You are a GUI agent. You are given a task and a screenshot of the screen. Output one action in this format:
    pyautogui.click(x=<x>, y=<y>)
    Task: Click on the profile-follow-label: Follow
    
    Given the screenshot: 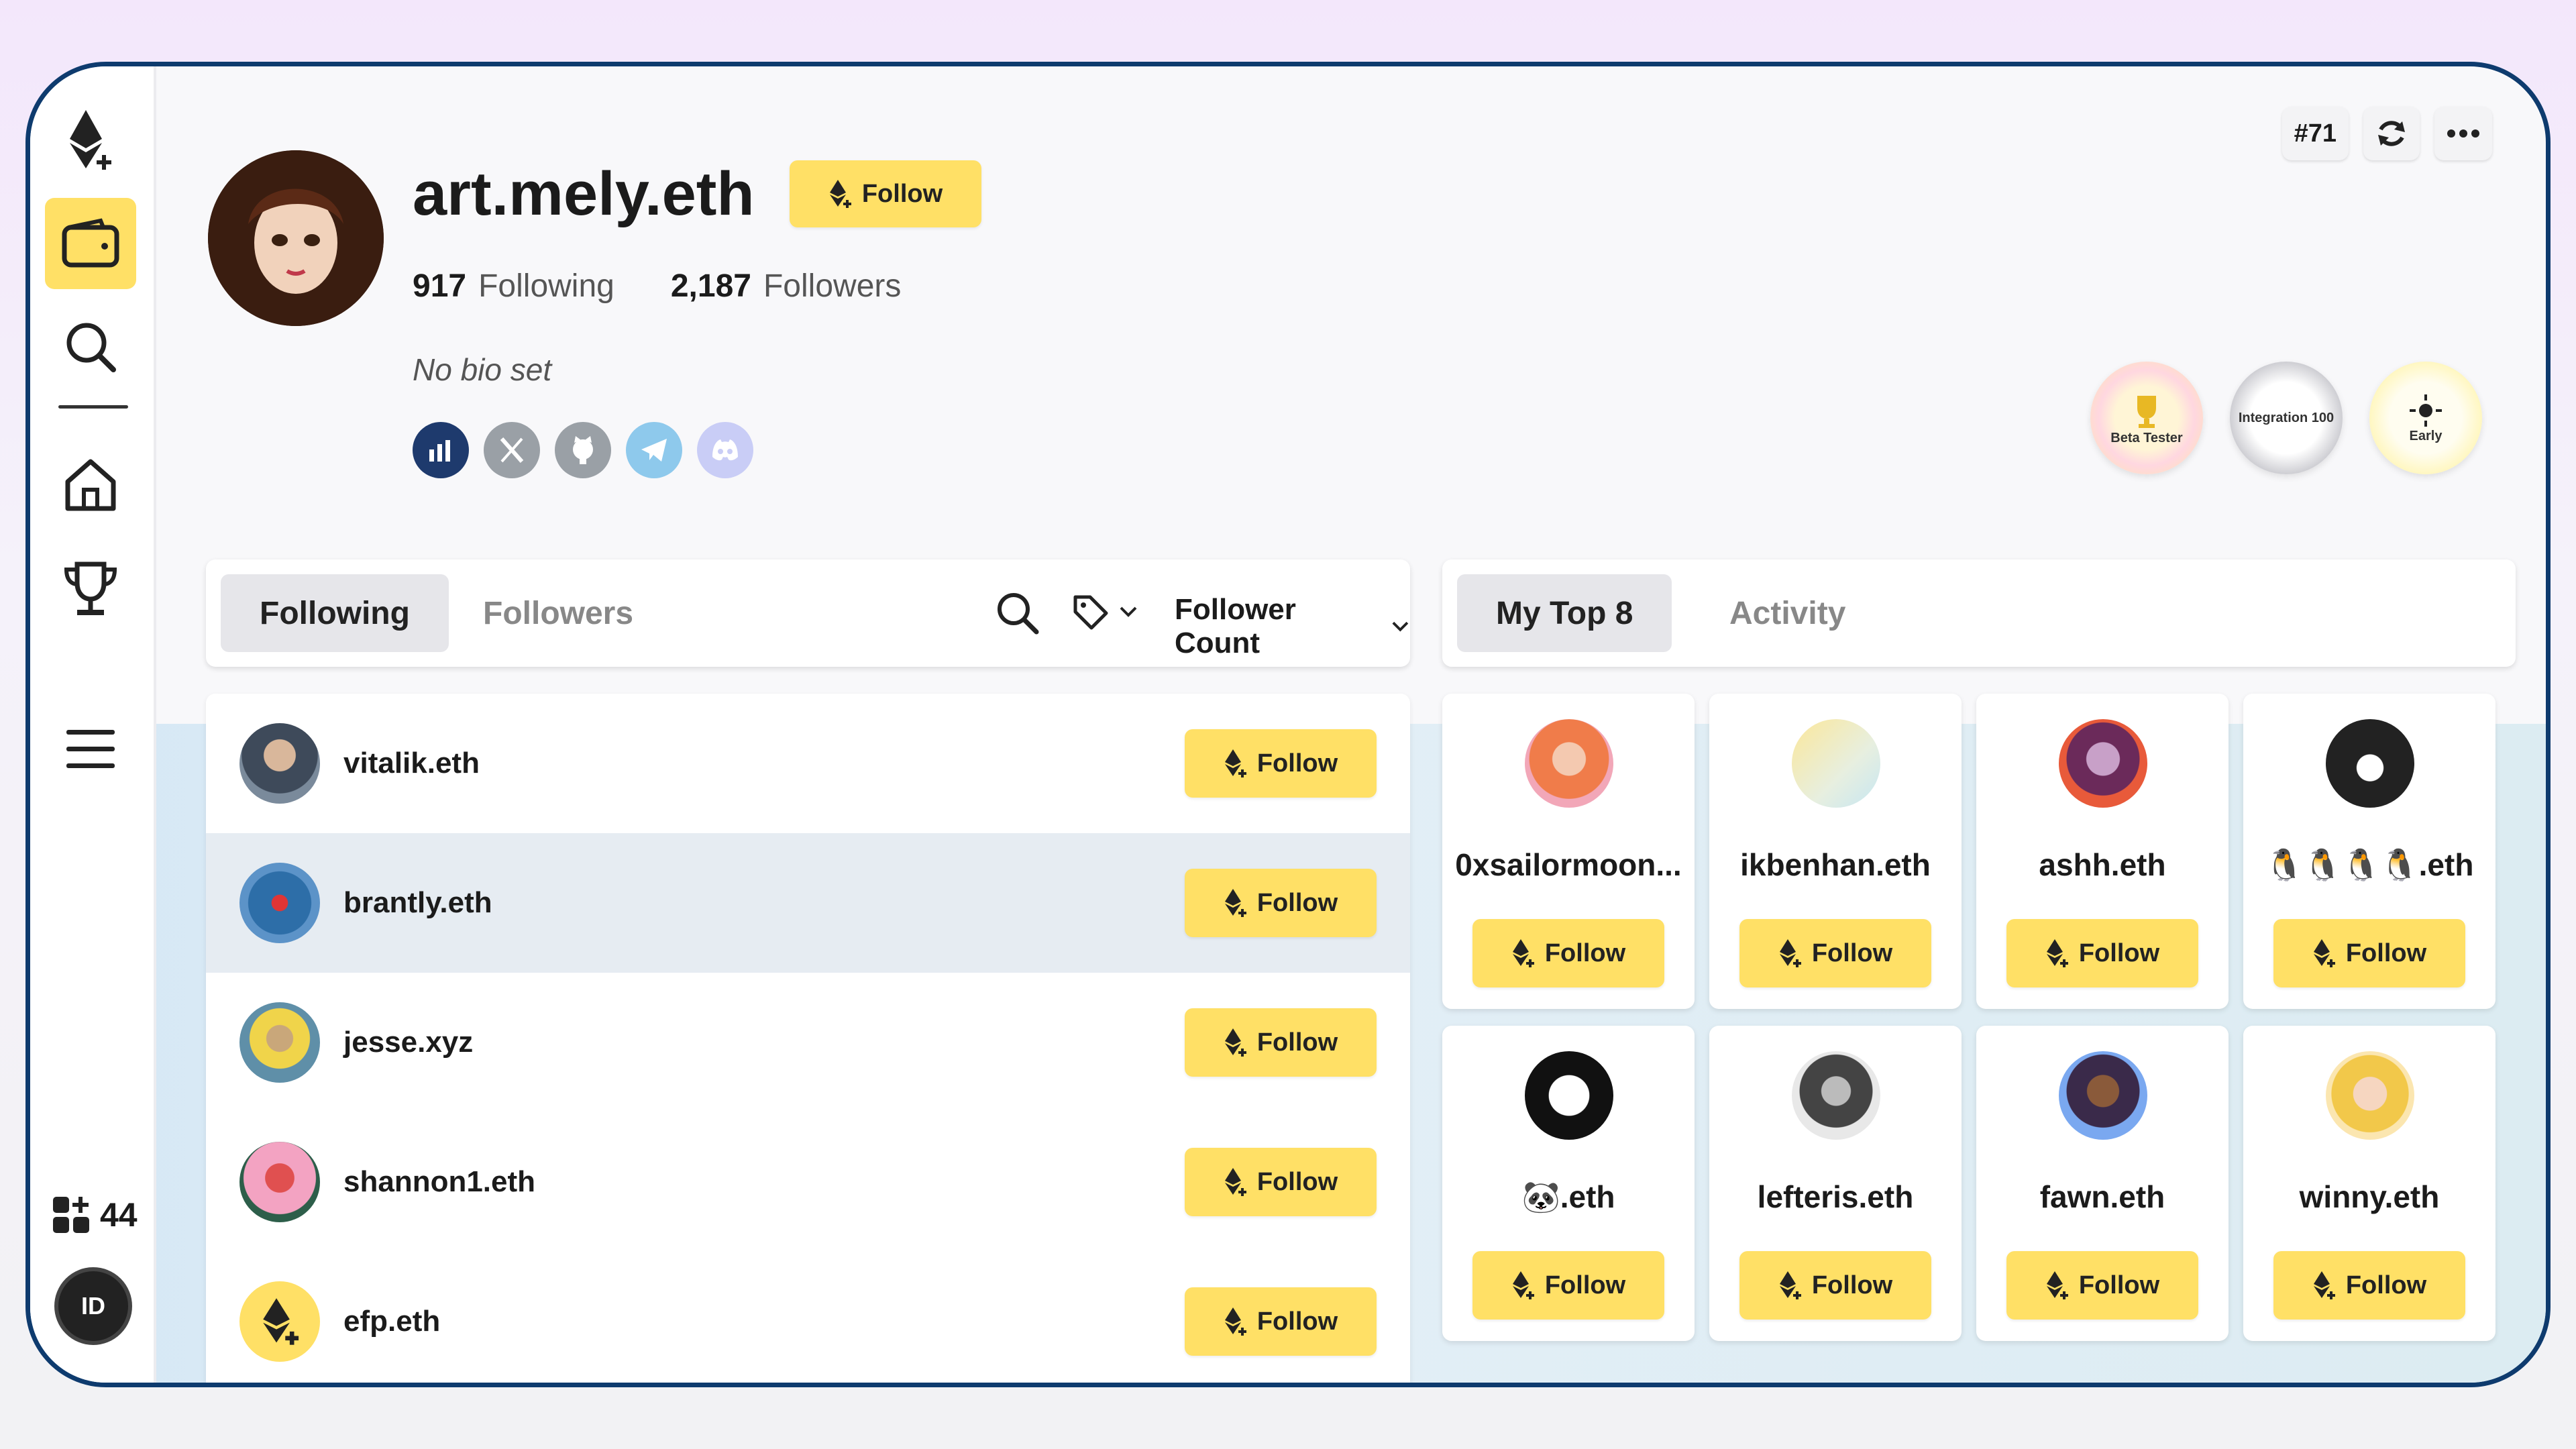 What is the action you would take?
    pyautogui.click(x=902, y=193)
    